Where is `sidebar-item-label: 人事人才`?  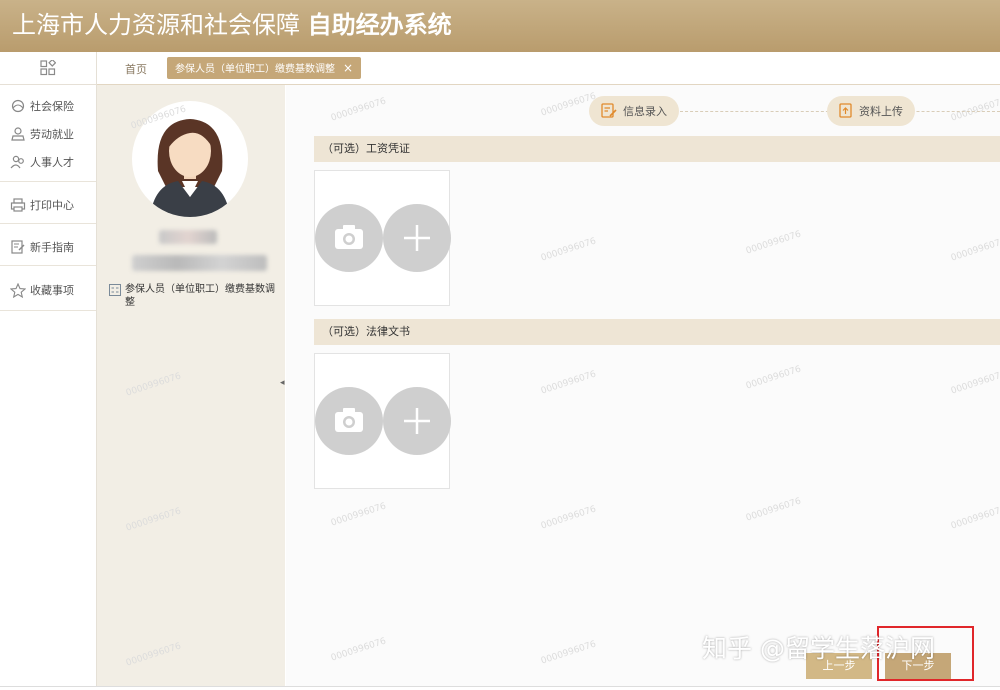
sidebar-item-label: 人事人才 is located at coordinates (52, 162).